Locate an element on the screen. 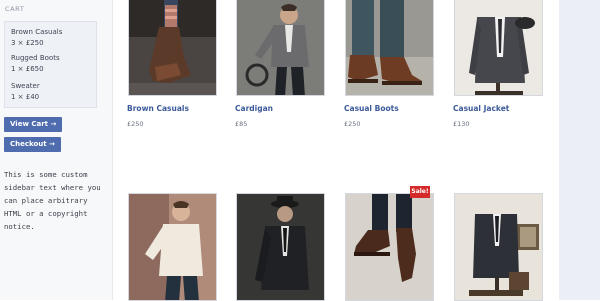 This screenshot has height=301, width=600. product-name: Cardigan is located at coordinates (254, 108).